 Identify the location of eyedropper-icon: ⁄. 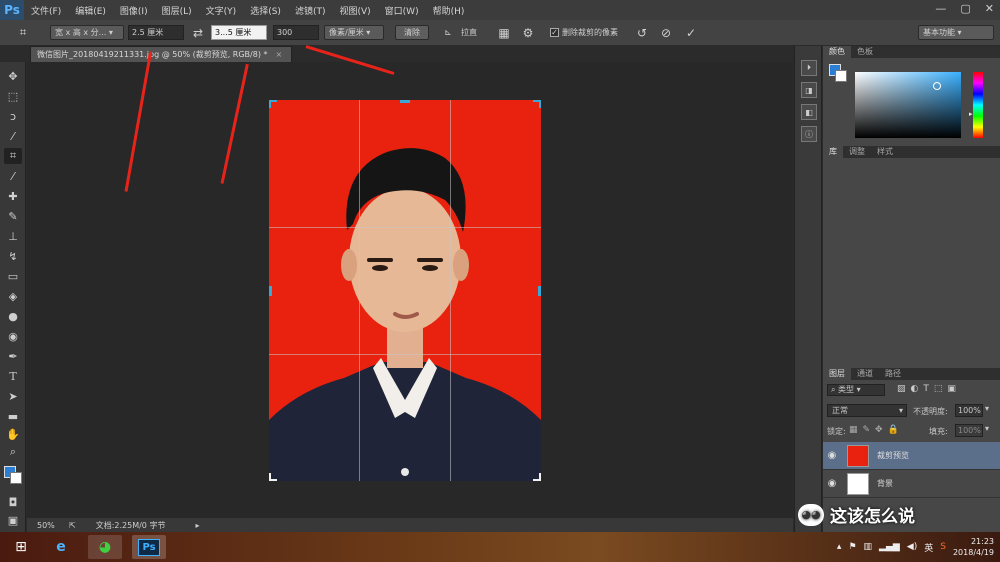
(13, 176).